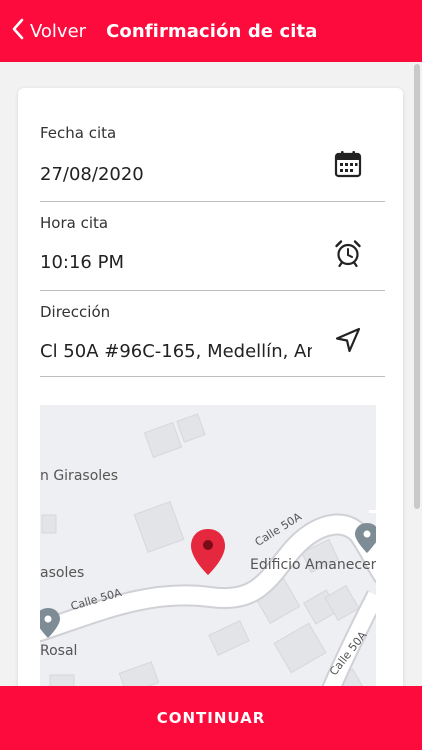 This screenshot has height=750, width=422. I want to click on address-label: Dirección, so click(75, 312).